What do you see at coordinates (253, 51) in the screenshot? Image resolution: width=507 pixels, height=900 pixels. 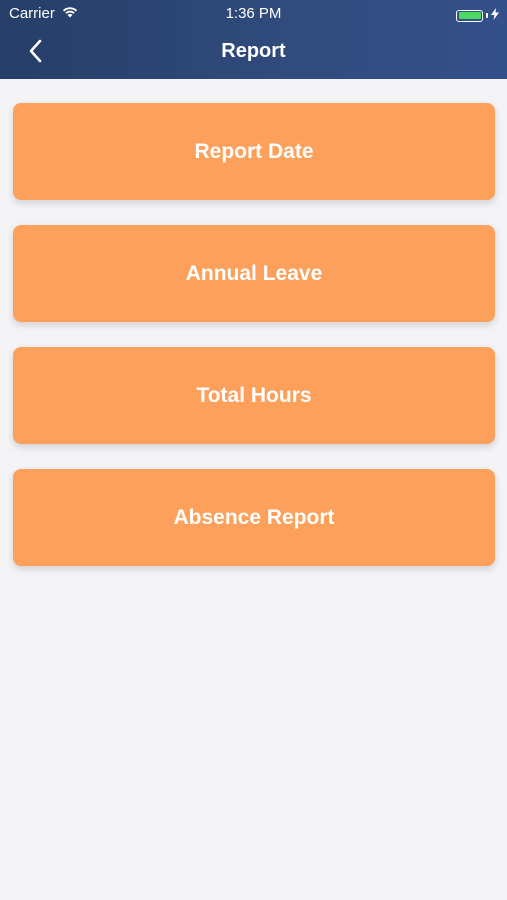 I see `page-title: Report` at bounding box center [253, 51].